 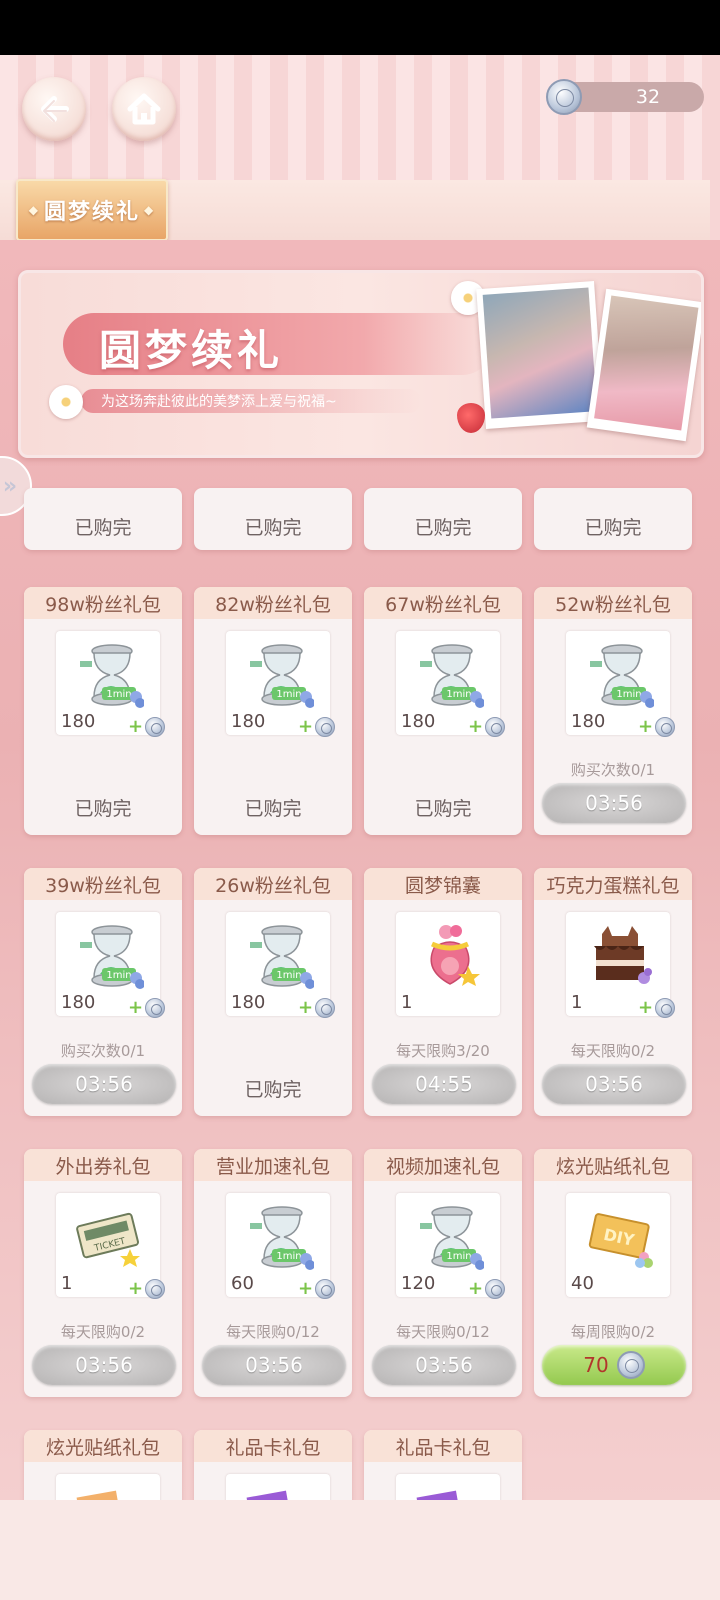 What do you see at coordinates (444, 1084) in the screenshot?
I see `countdown-button: 04:55` at bounding box center [444, 1084].